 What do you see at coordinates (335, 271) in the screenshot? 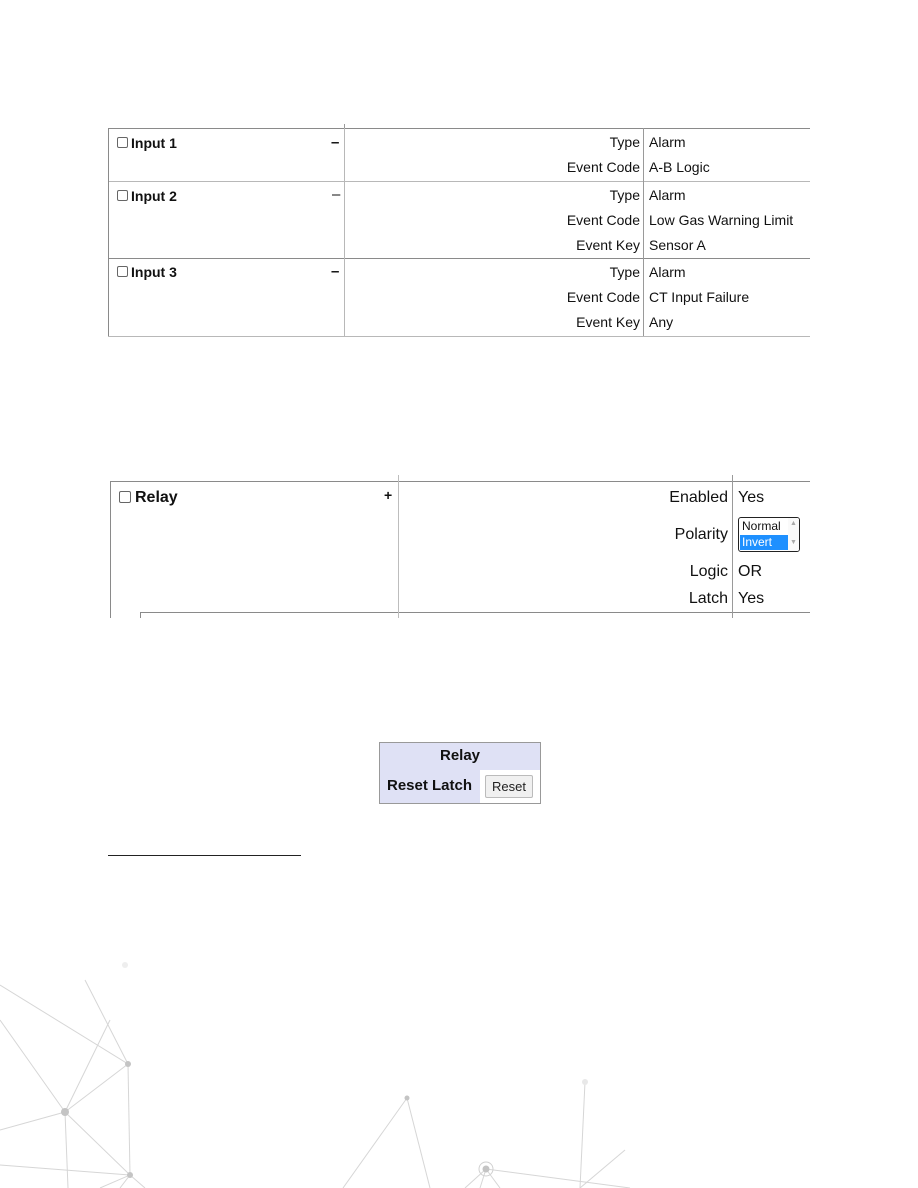
I see `input-3-collapse-toggle: –` at bounding box center [335, 271].